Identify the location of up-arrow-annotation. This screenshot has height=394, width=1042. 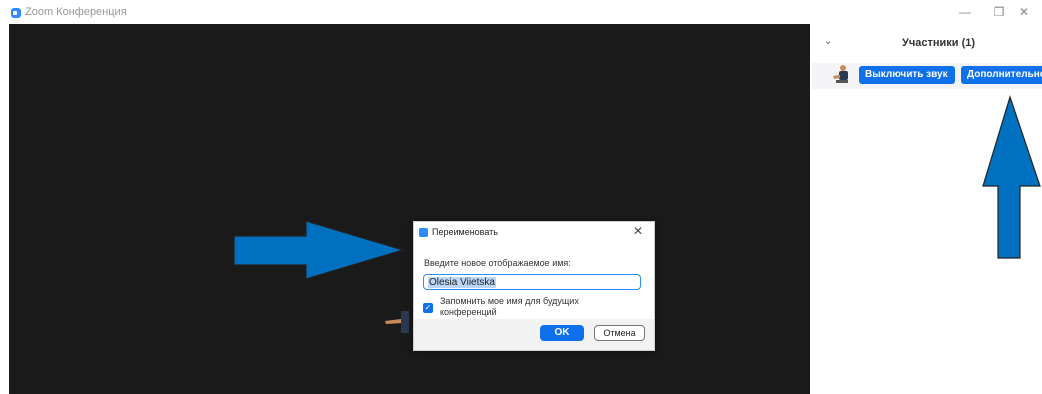
(1011, 177).